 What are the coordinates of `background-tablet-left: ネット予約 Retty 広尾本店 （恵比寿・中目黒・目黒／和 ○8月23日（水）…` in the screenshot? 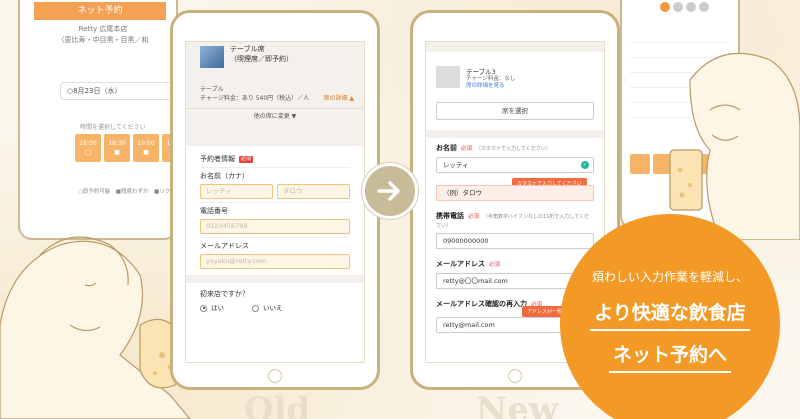 It's located at (103, 120).